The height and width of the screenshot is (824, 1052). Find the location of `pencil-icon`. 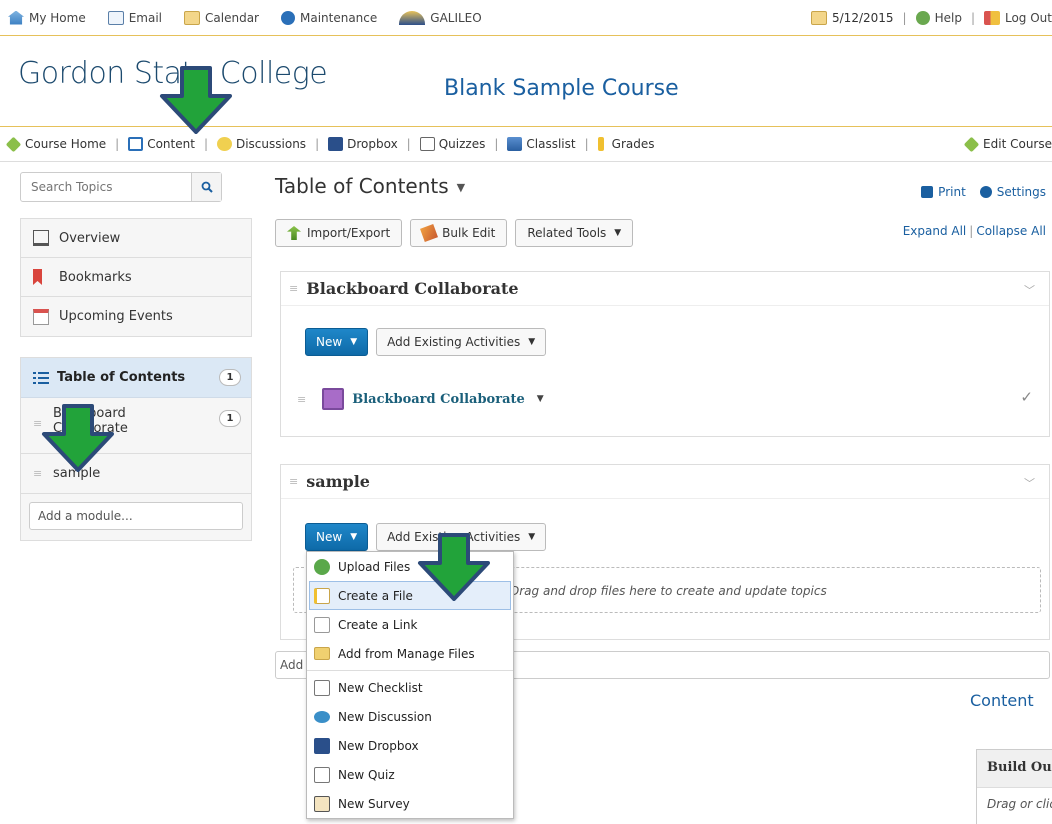

pencil-icon is located at coordinates (429, 233).